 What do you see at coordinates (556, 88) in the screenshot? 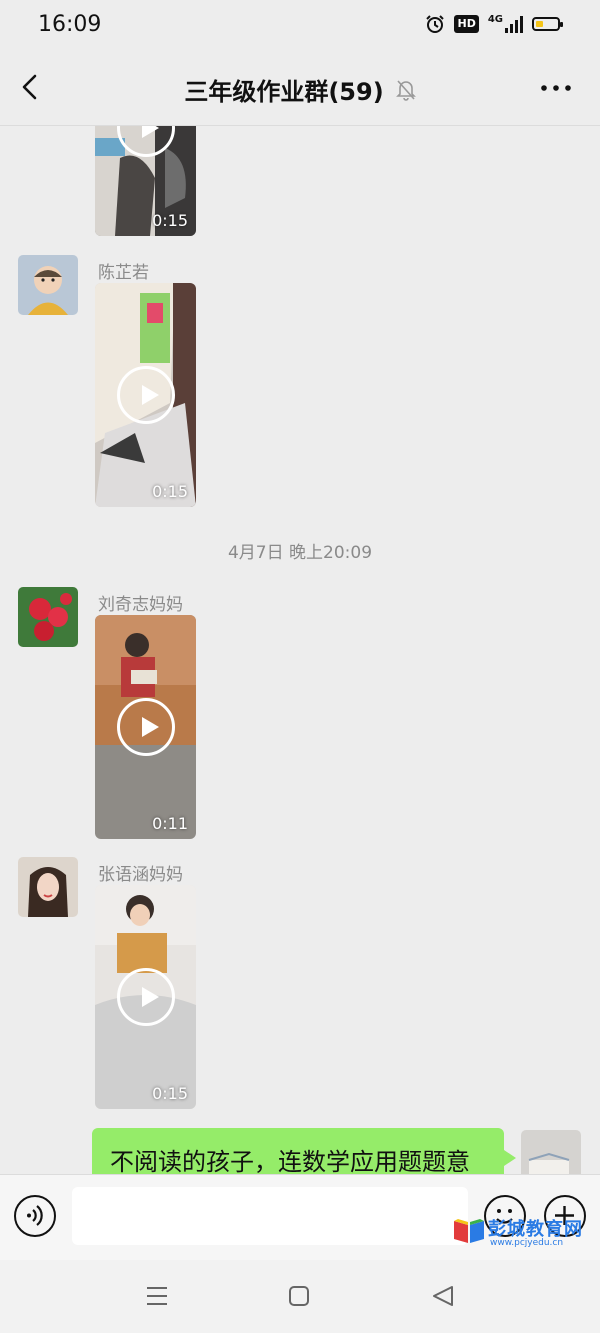
I see `more-dots-icon` at bounding box center [556, 88].